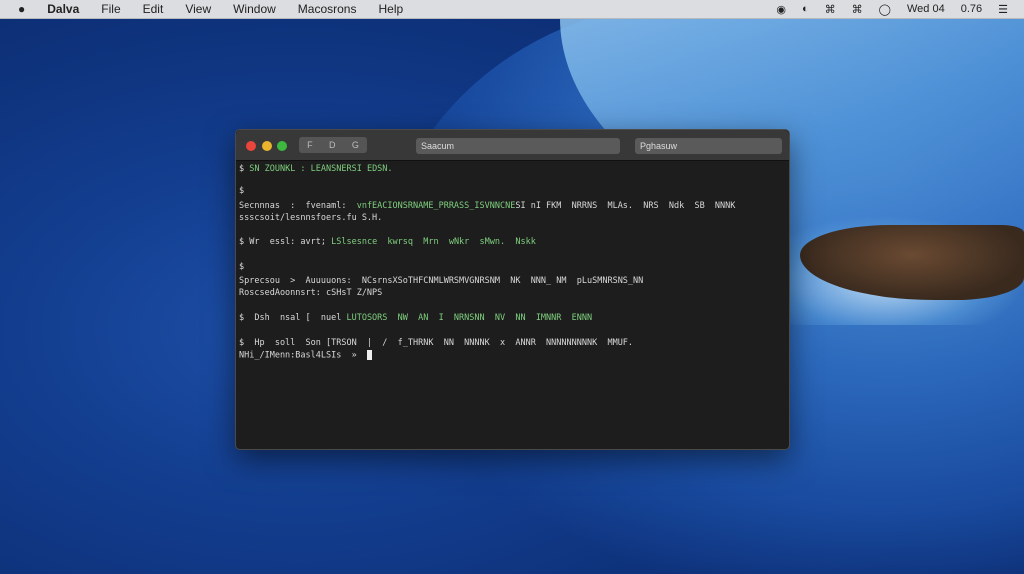  Describe the element at coordinates (293, 318) in the screenshot. I see `terminal-text: $ Dsh nsal [ nuel` at that location.